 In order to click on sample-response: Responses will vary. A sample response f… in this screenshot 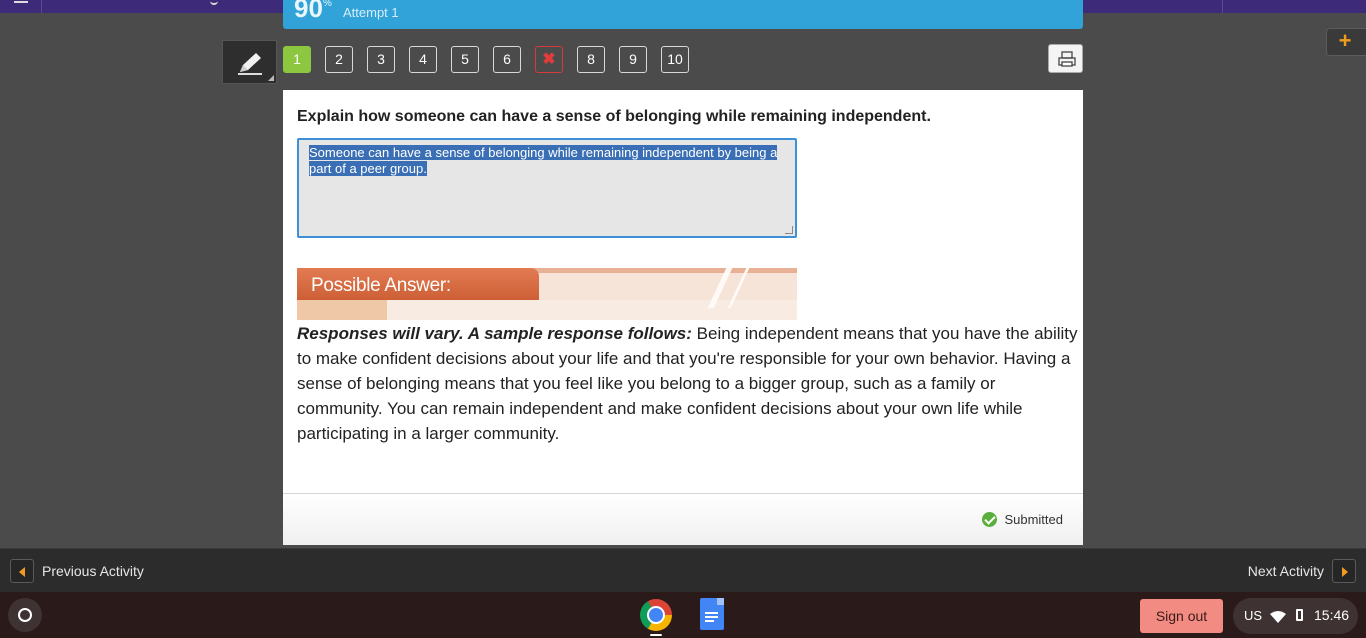, I will do `click(689, 383)`.